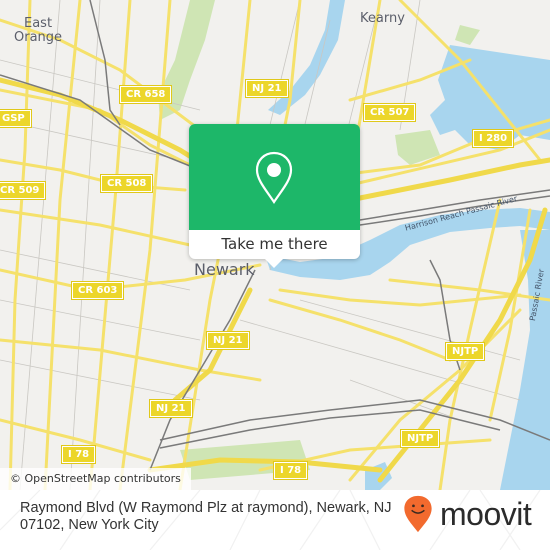 Image resolution: width=550 pixels, height=550 pixels. What do you see at coordinates (306, 57) in the screenshot?
I see `passaic-river-upper` at bounding box center [306, 57].